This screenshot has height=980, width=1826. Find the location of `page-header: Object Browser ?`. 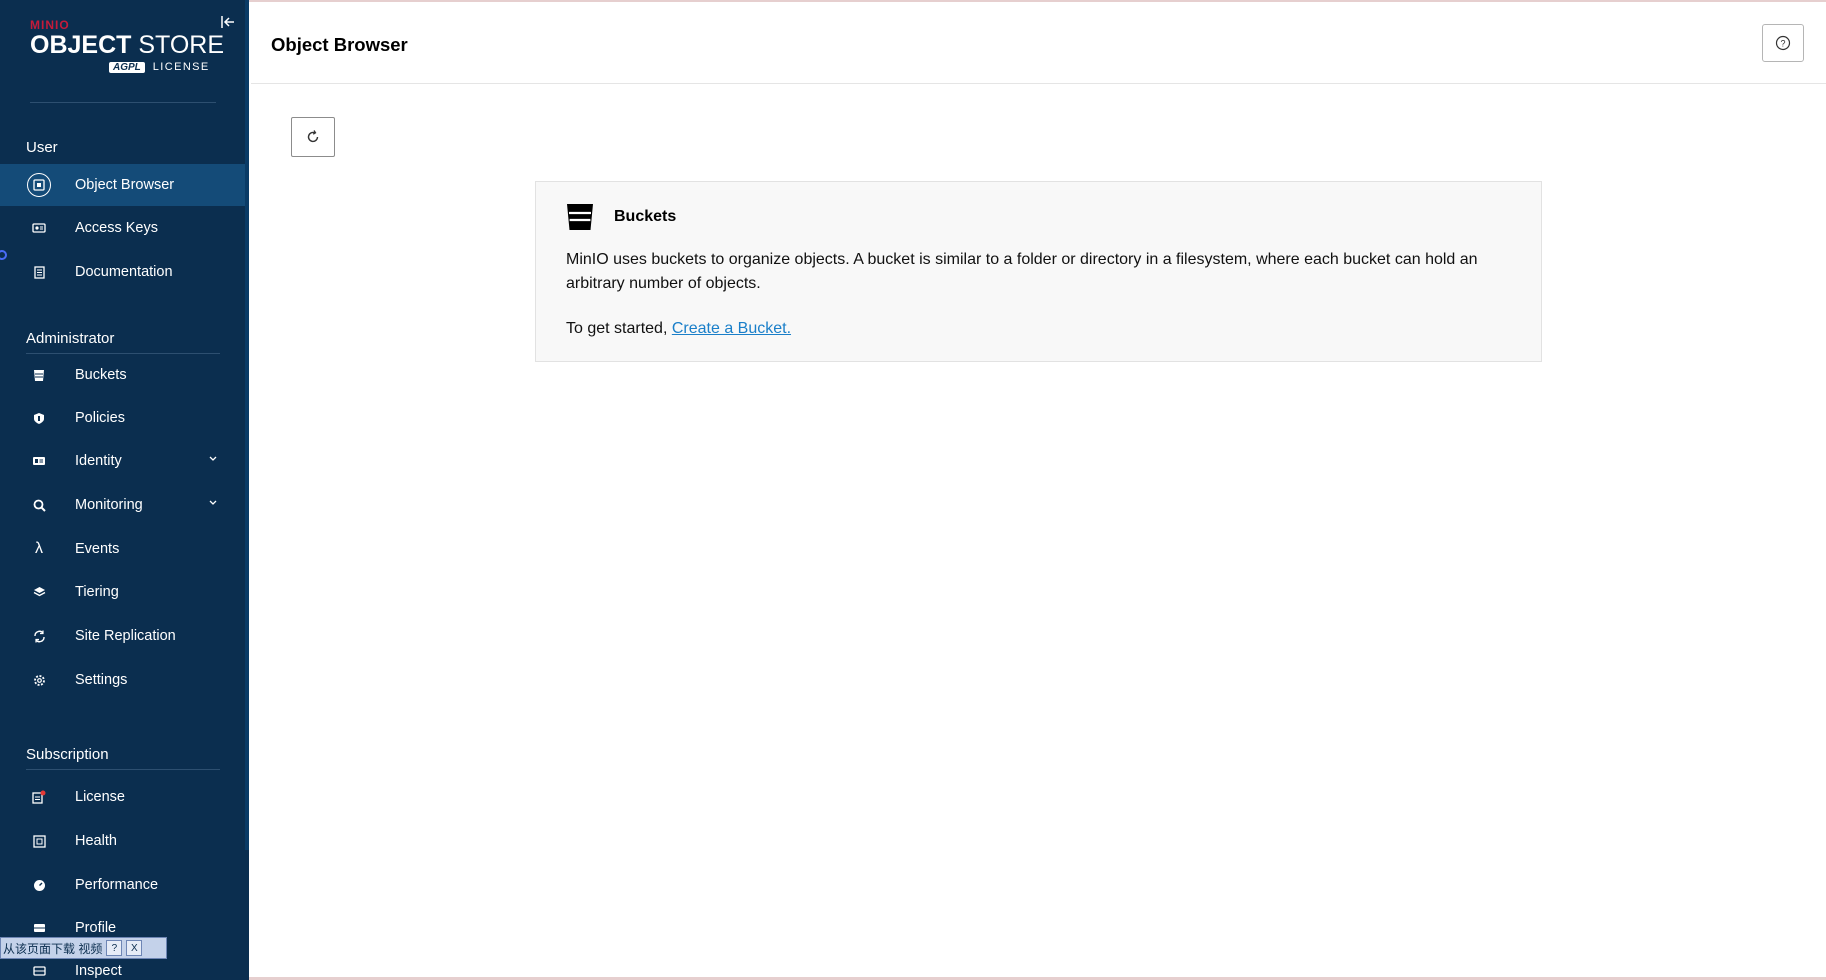

page-header: Object Browser ? is located at coordinates (1038, 43).